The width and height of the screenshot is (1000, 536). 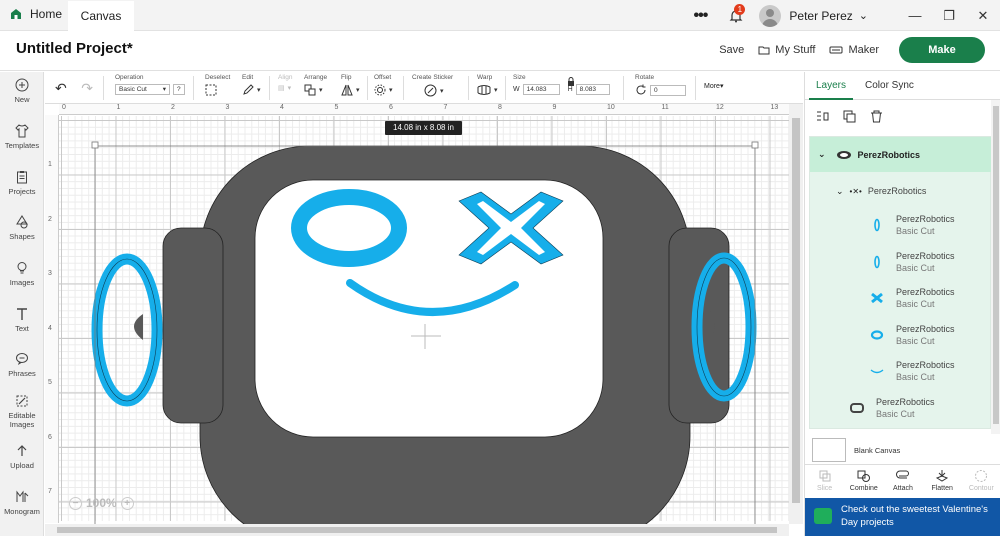 I want to click on more-options-icon: •••, so click(x=700, y=16).